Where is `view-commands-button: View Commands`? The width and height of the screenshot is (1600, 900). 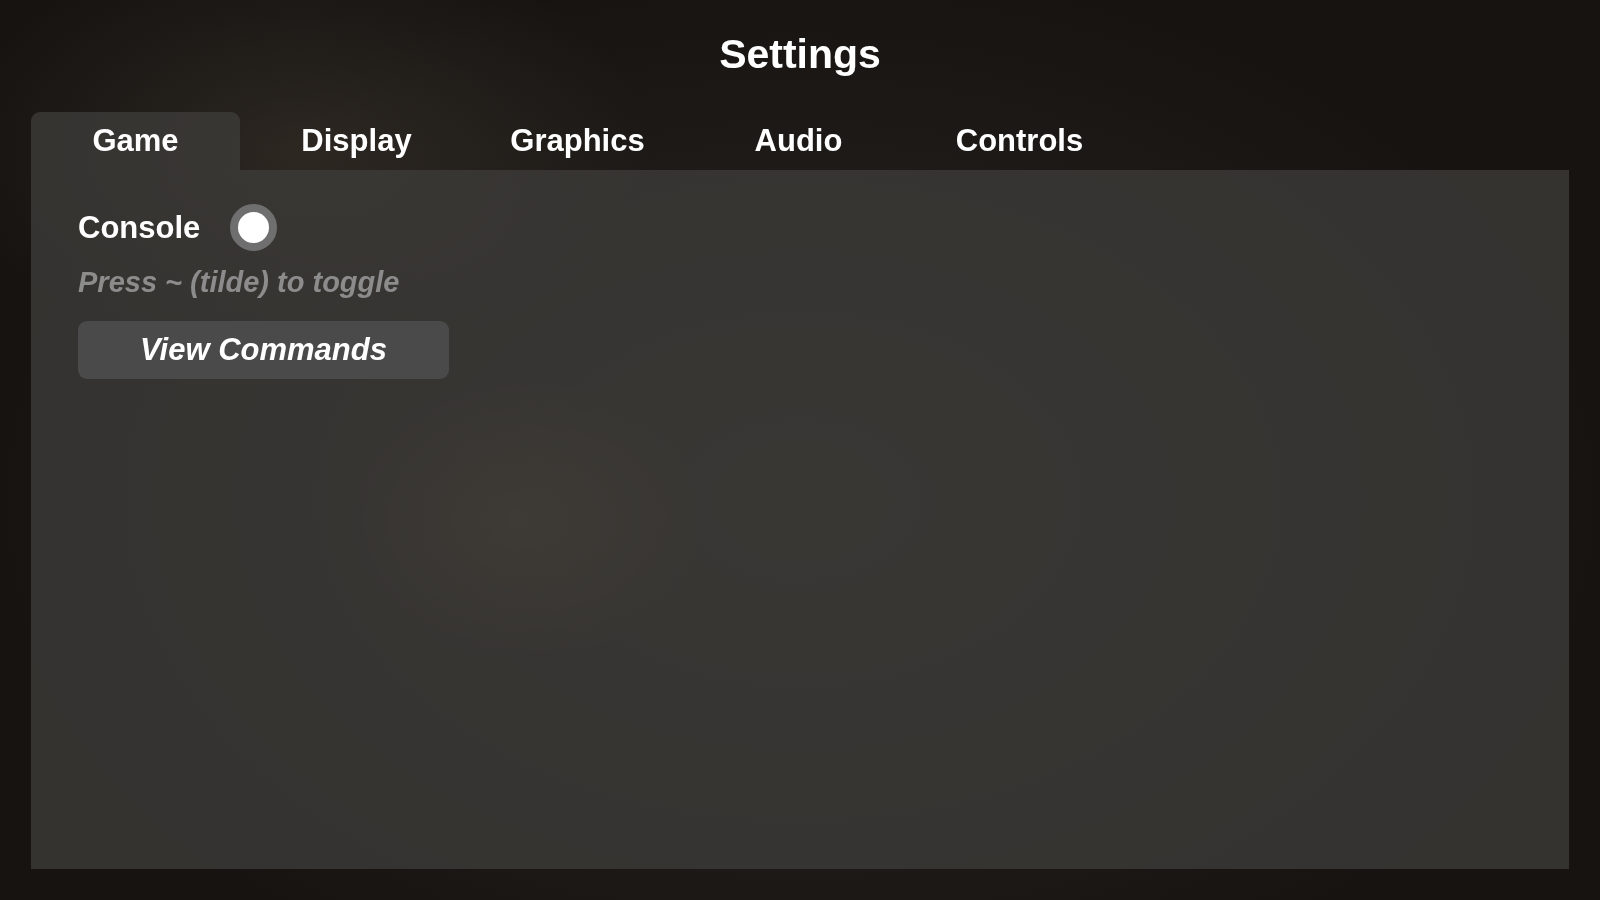
view-commands-button: View Commands is located at coordinates (263, 350).